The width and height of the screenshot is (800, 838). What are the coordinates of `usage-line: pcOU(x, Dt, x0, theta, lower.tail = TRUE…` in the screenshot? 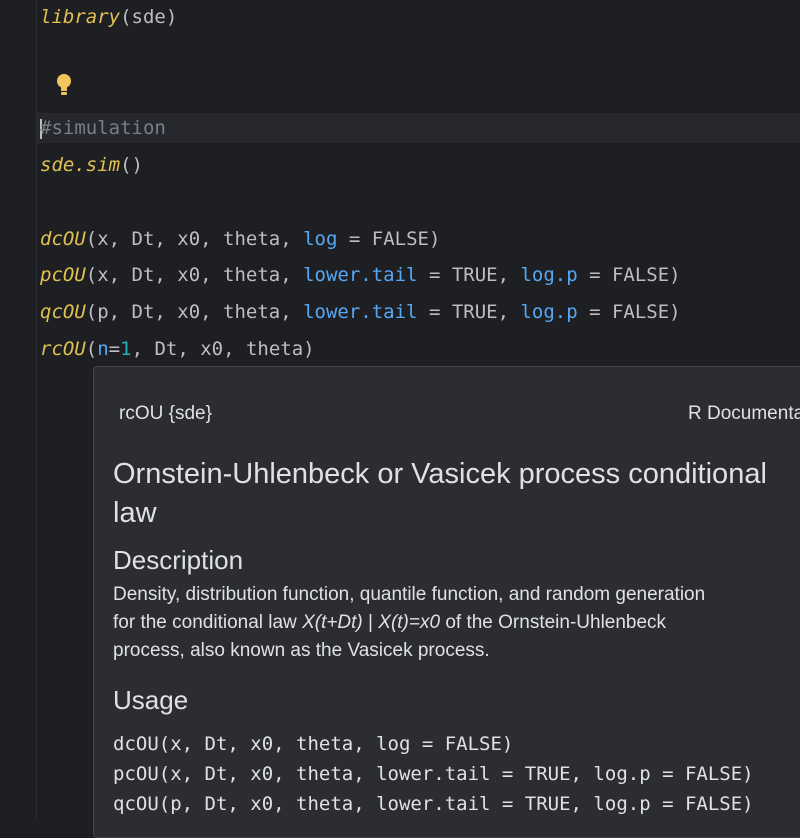 It's located at (433, 774).